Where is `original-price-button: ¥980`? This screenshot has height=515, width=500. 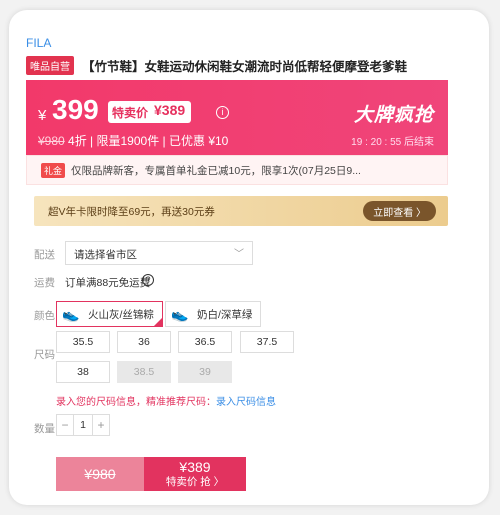 original-price-button: ¥980 is located at coordinates (100, 474).